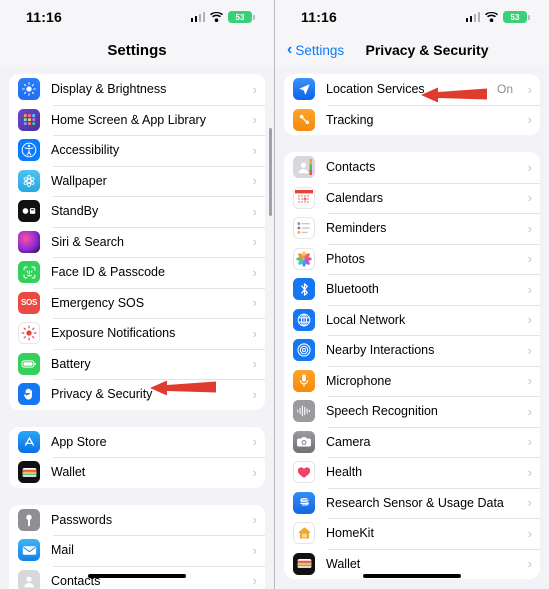 This screenshot has width=549, height=589. What do you see at coordinates (137, 472) in the screenshot?
I see `sidebar-item-wallet: Wallet ›` at bounding box center [137, 472].